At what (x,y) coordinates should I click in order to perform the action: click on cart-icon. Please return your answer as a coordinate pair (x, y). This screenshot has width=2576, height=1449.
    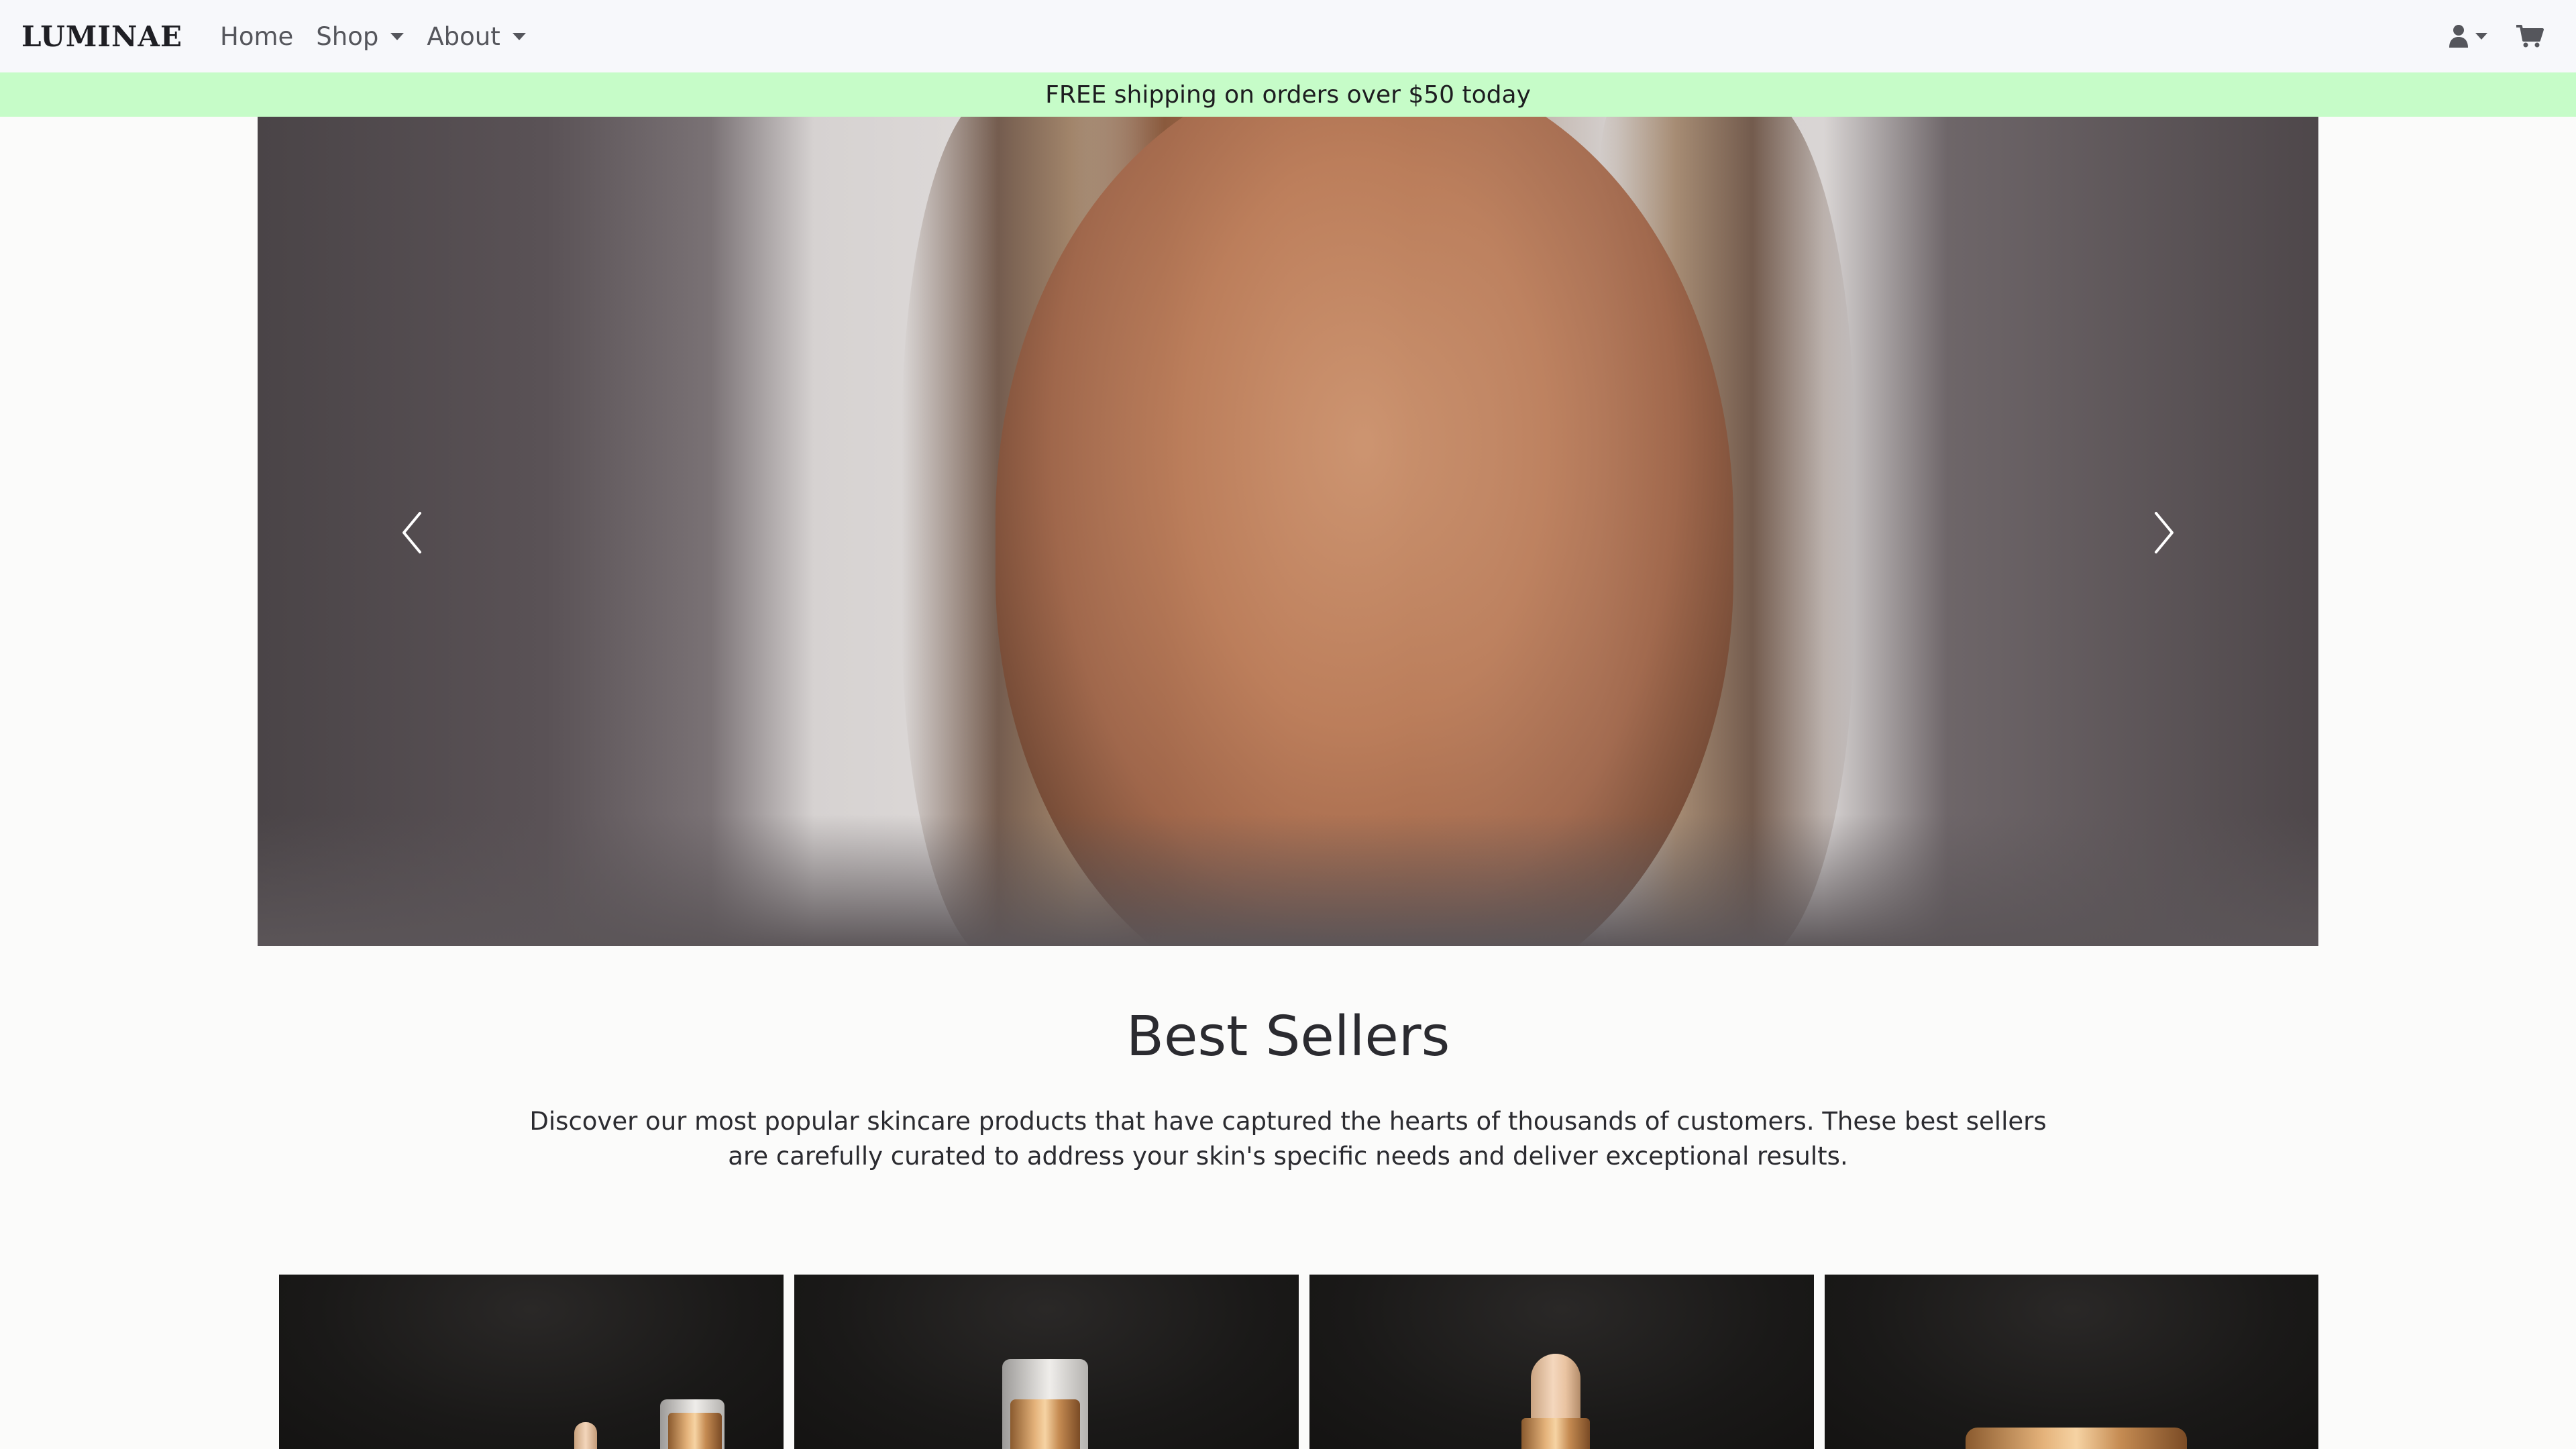
    Looking at the image, I should click on (2530, 36).